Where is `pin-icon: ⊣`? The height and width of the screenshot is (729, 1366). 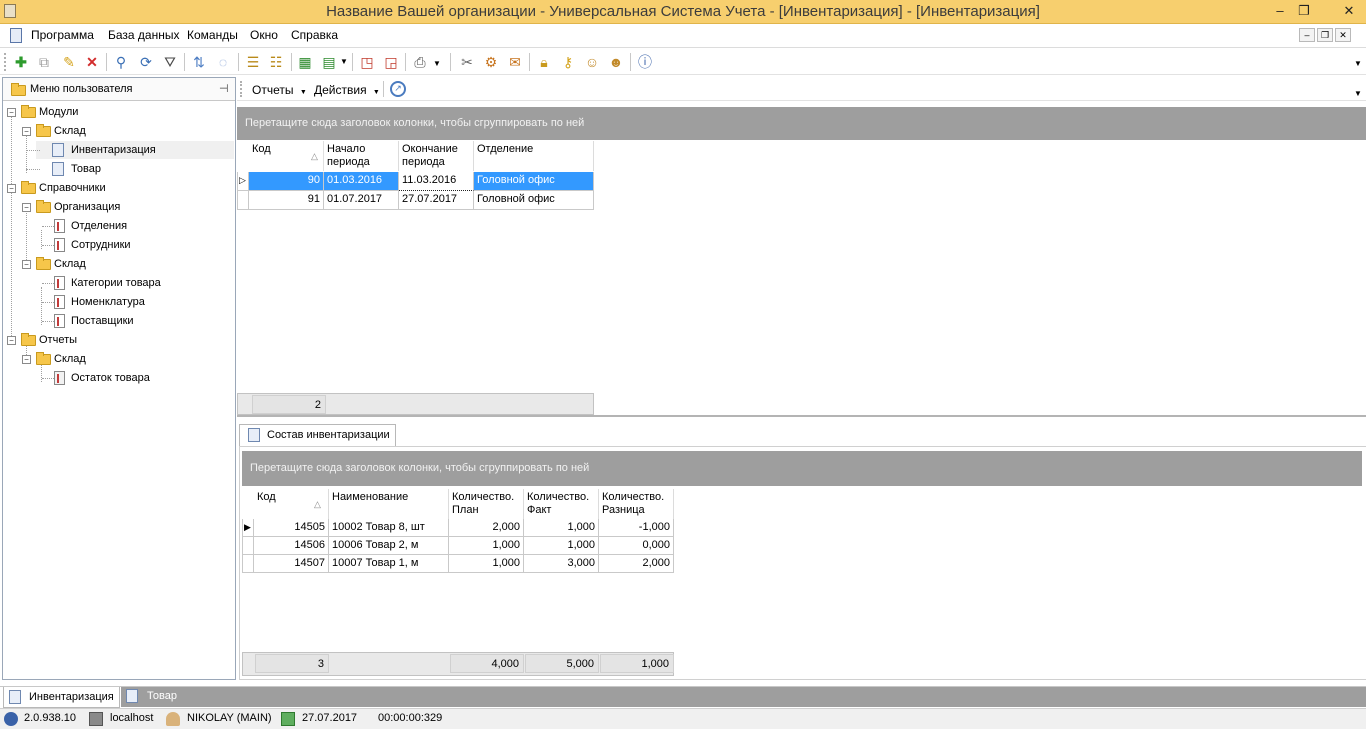 pin-icon: ⊣ is located at coordinates (224, 88).